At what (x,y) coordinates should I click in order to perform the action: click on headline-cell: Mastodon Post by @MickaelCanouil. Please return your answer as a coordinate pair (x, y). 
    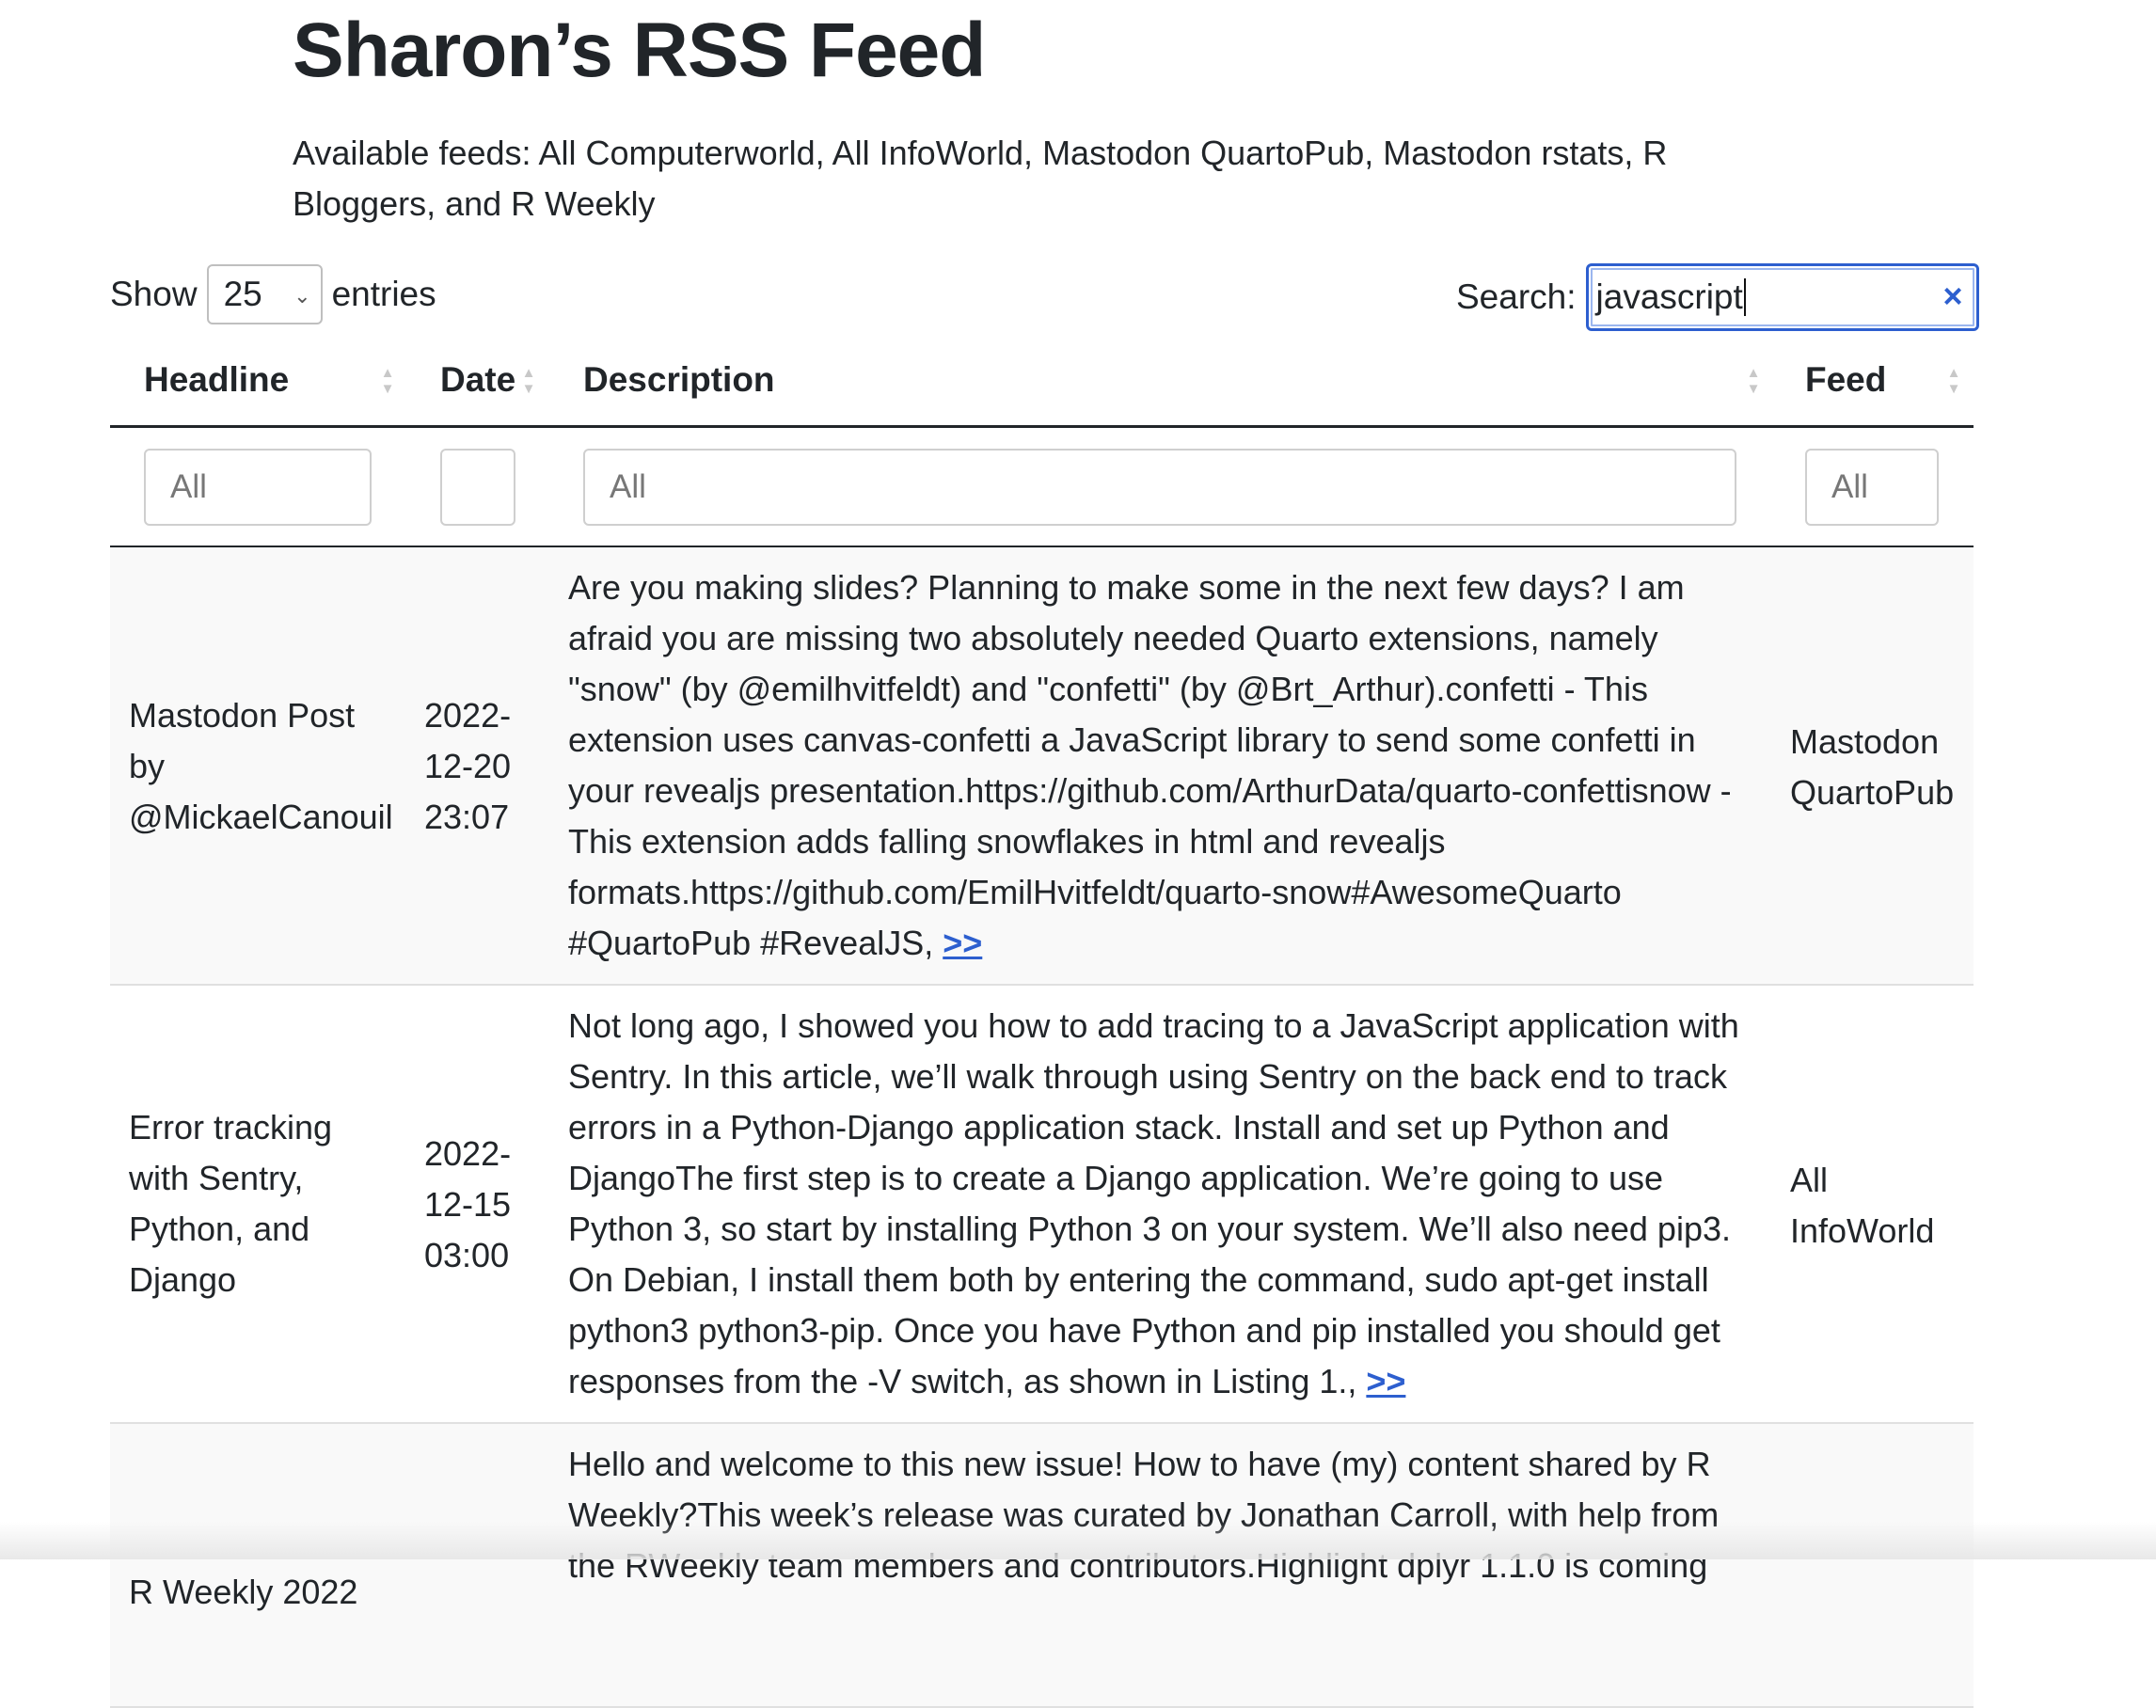
    Looking at the image, I should click on (261, 766).